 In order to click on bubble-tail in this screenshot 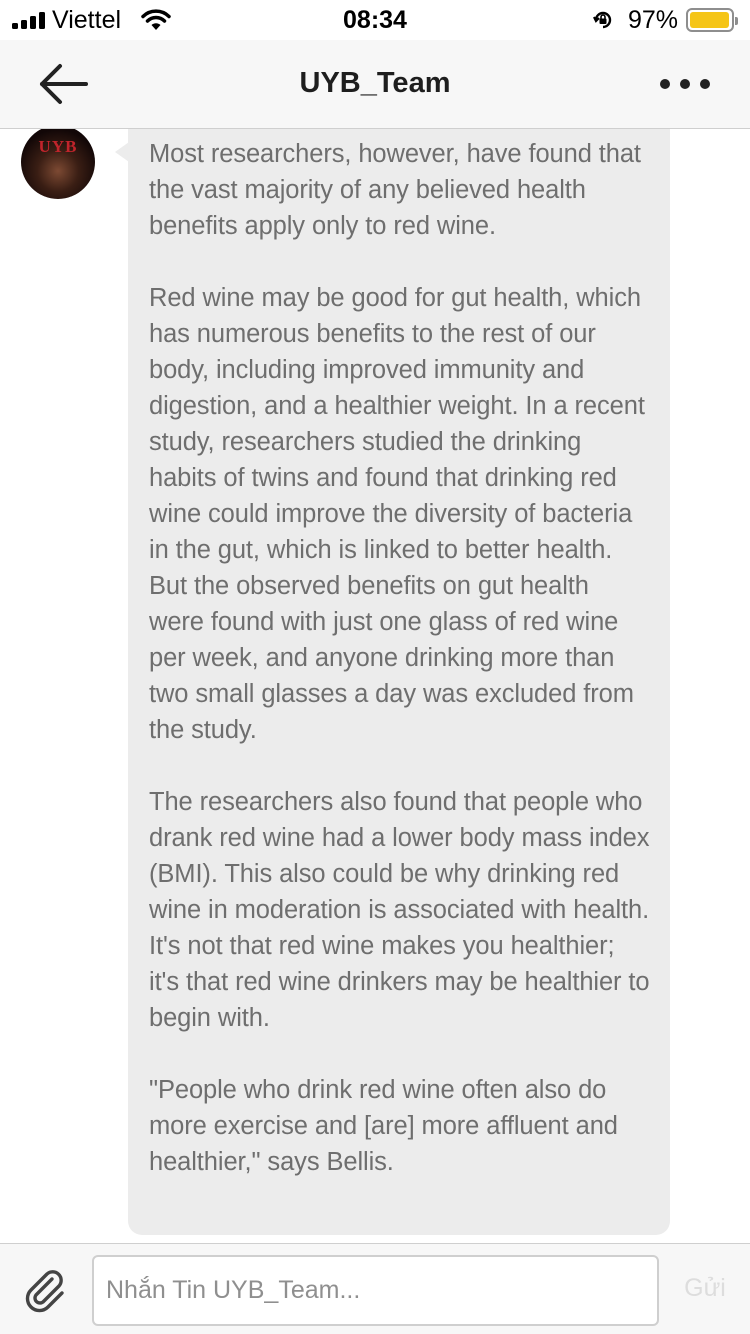, I will do `click(122, 152)`.